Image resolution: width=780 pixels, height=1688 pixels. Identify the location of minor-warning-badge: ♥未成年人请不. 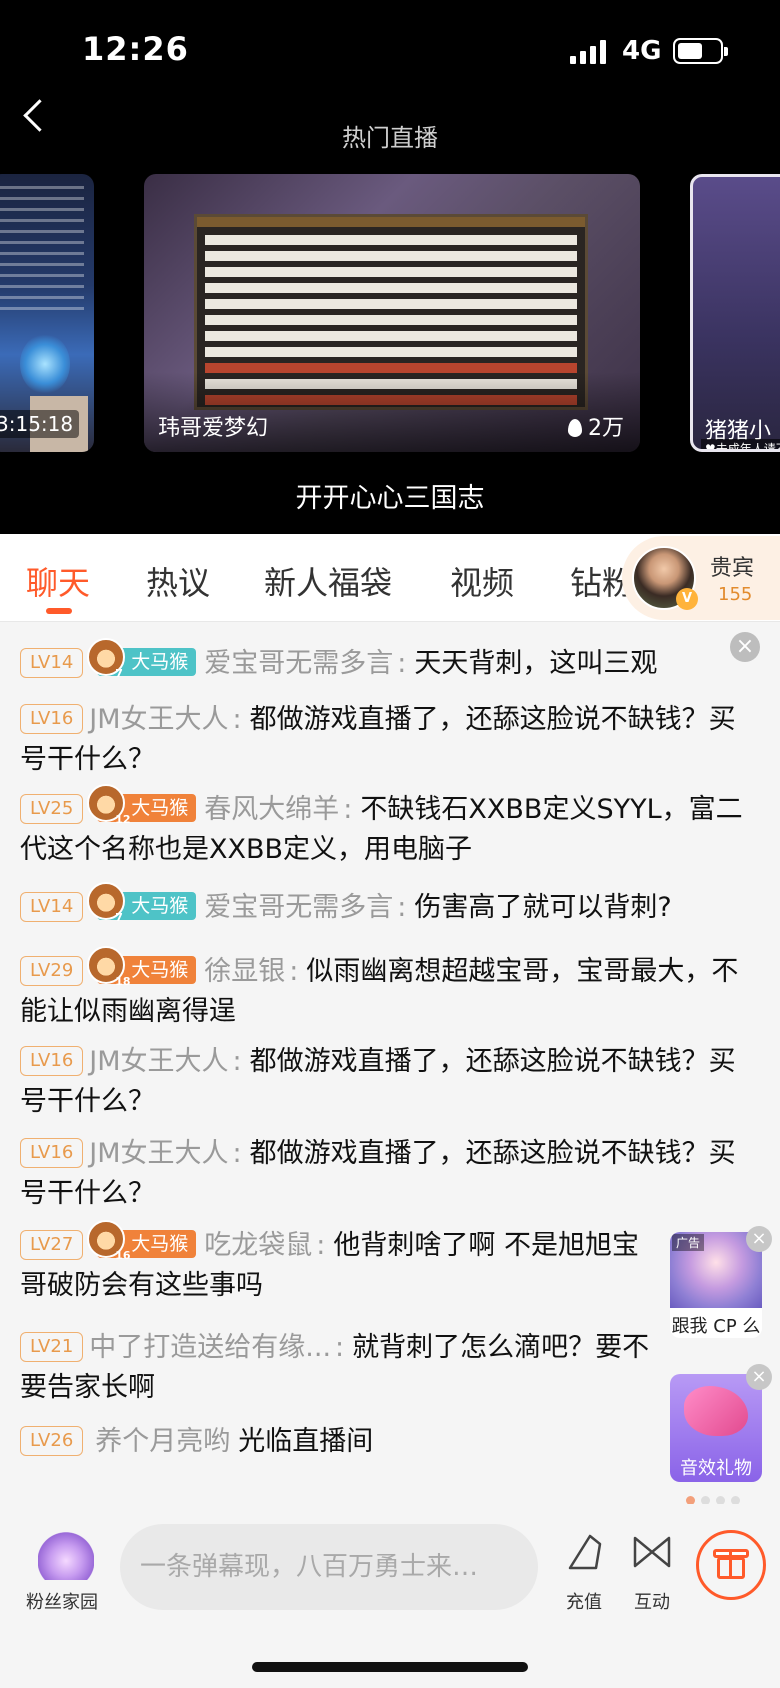
(740, 444).